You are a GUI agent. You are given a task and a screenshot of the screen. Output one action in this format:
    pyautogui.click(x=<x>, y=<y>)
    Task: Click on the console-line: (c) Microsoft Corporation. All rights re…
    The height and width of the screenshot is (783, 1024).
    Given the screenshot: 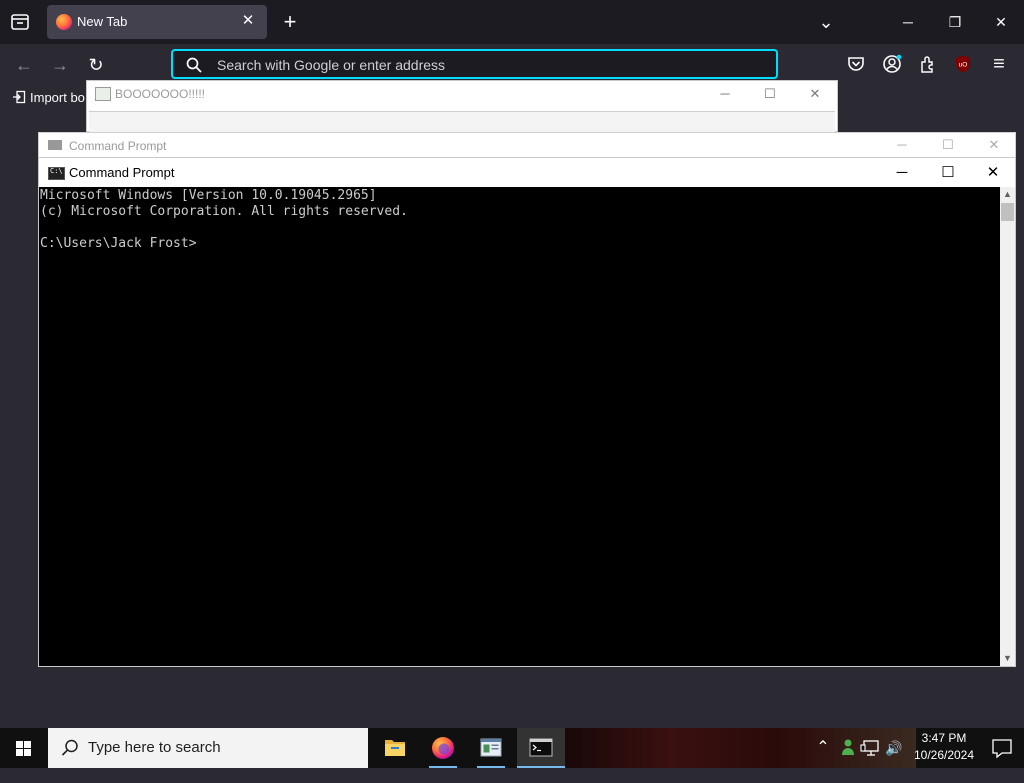 What is the action you would take?
    pyautogui.click(x=224, y=211)
    